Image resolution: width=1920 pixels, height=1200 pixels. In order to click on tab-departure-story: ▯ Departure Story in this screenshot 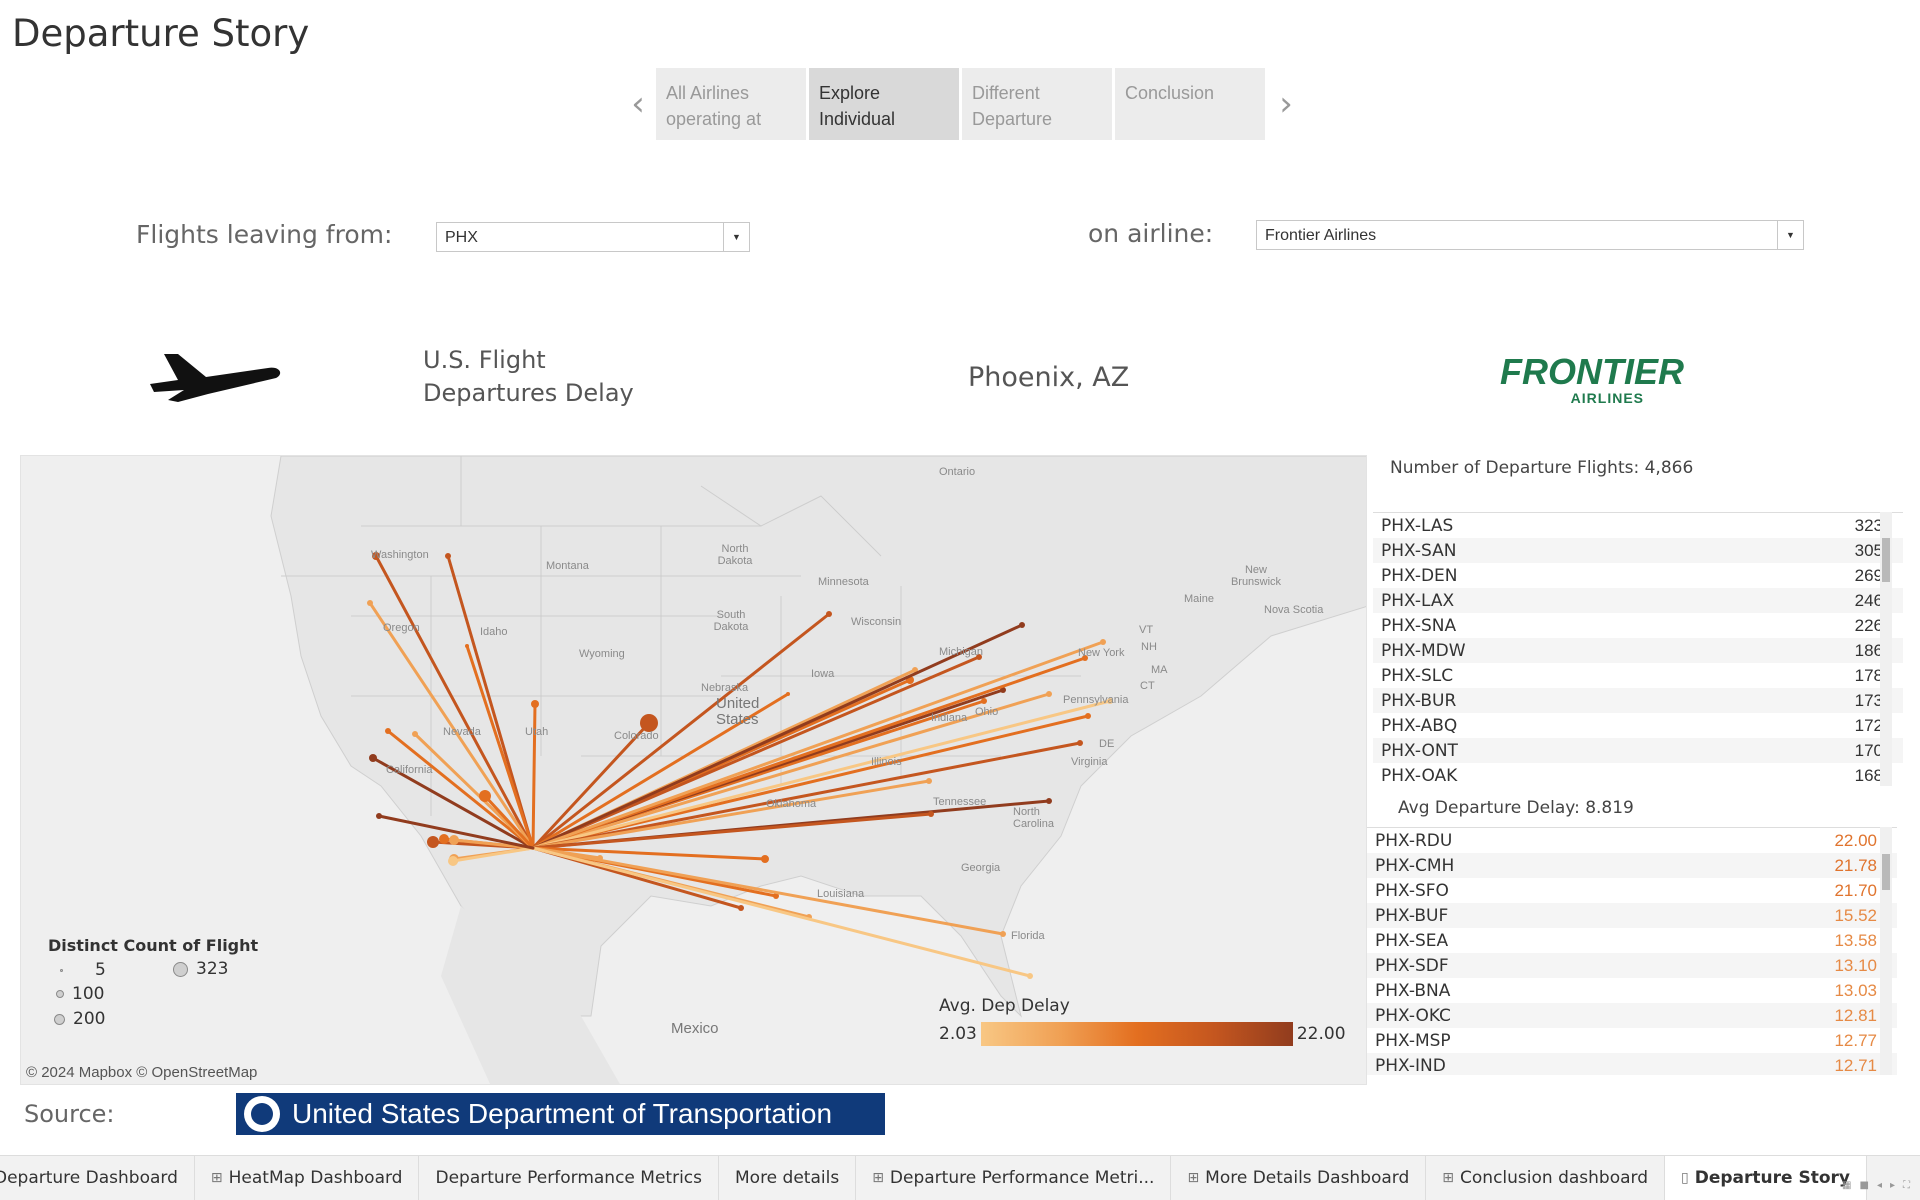, I will do `click(1766, 1178)`.